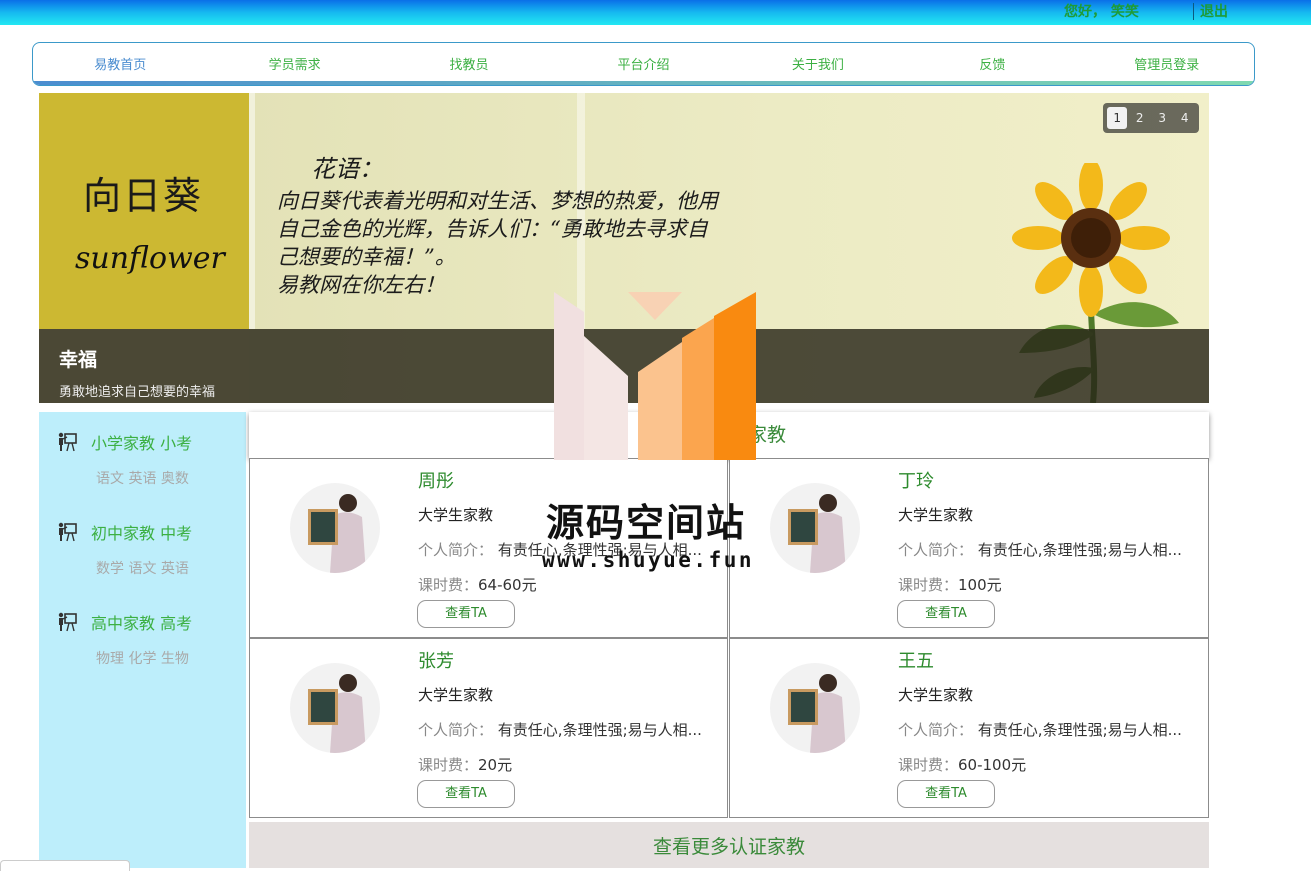 This screenshot has width=1311, height=872. Describe the element at coordinates (143, 196) in the screenshot. I see `banner-left-title: 向日葵` at that location.